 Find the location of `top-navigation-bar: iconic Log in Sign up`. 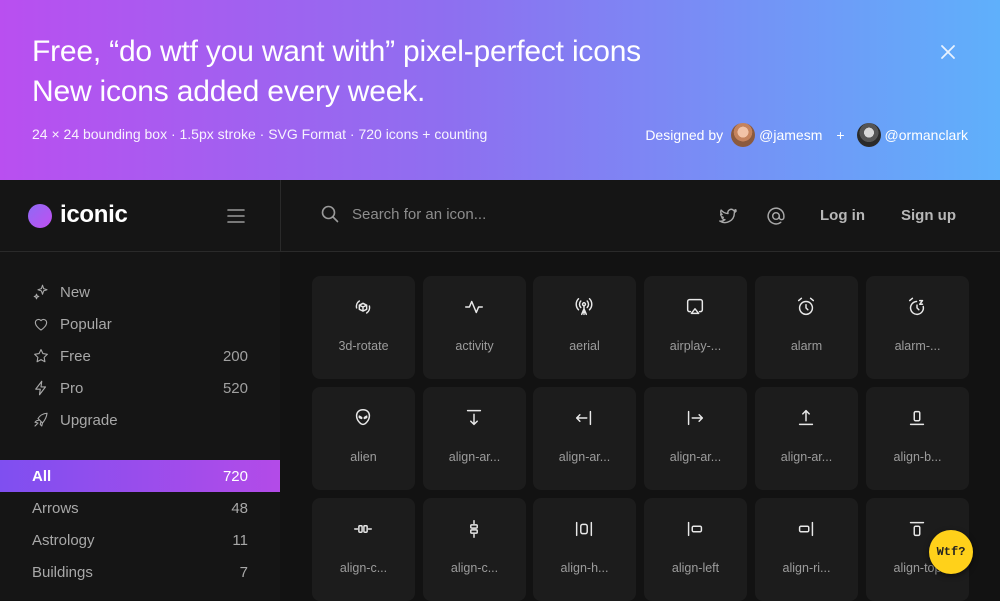

top-navigation-bar: iconic Log in Sign up is located at coordinates (500, 216).